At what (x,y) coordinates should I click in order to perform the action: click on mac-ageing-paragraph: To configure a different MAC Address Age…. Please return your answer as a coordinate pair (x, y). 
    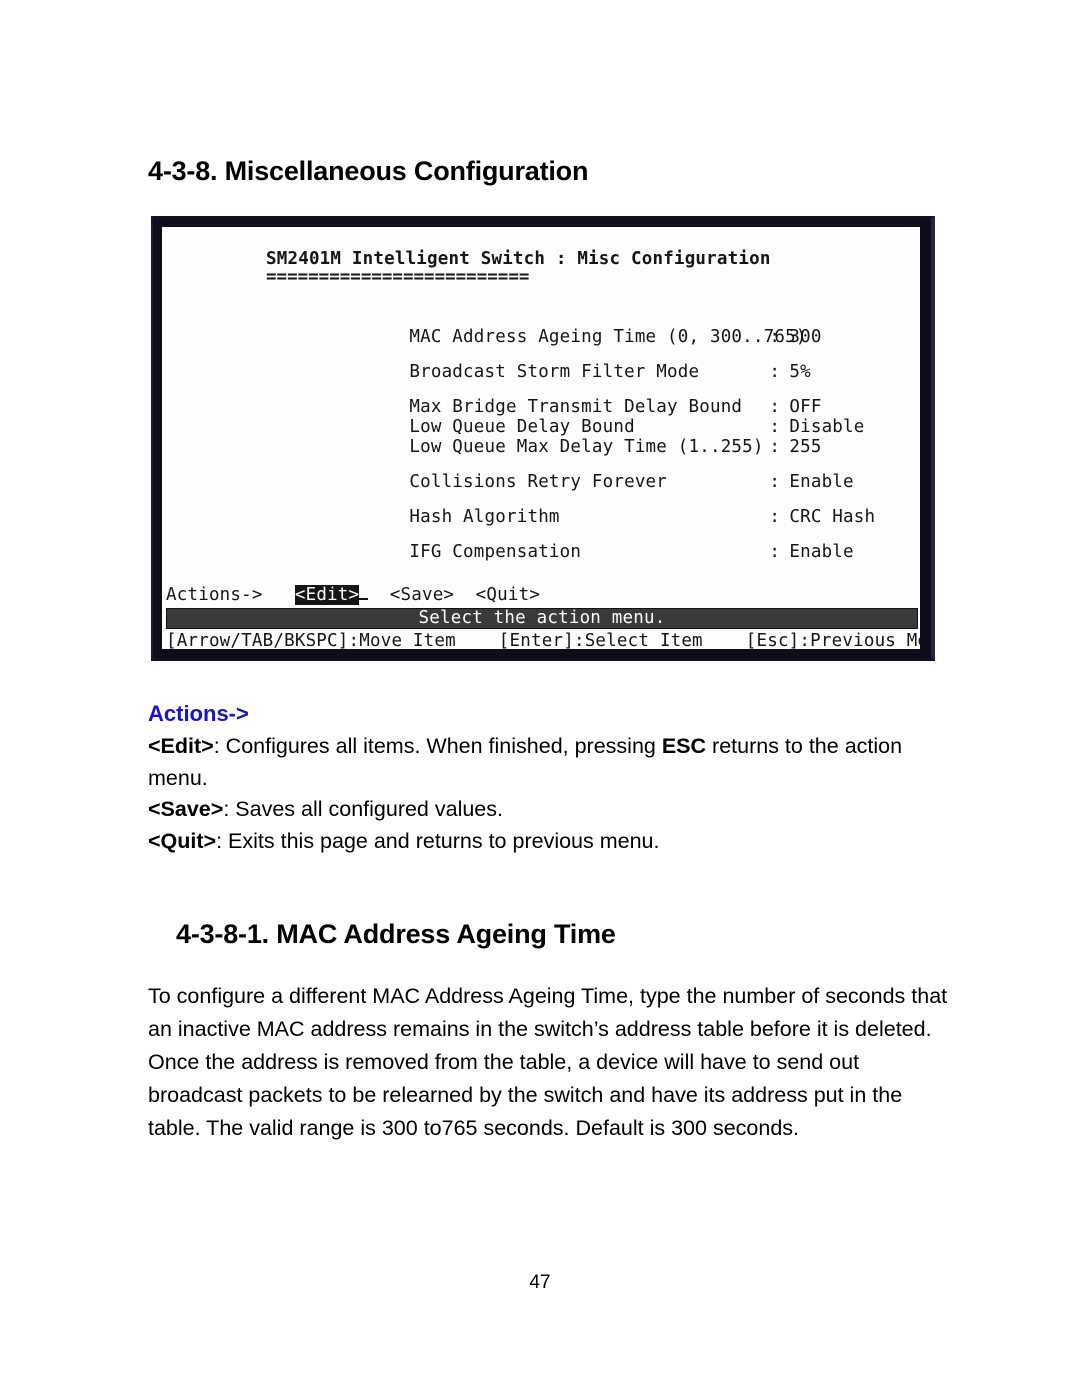
    Looking at the image, I should click on (548, 1062).